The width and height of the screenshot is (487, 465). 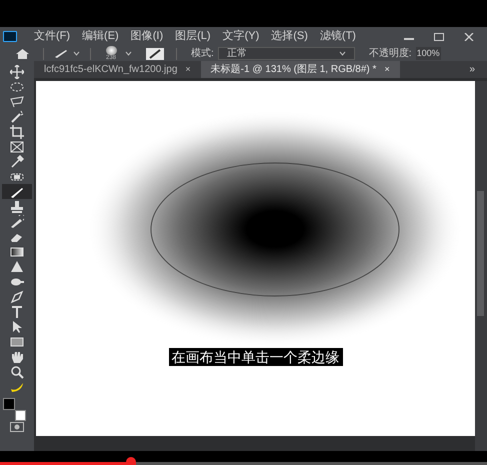 I want to click on menu-item: 图层(L), so click(x=193, y=36).